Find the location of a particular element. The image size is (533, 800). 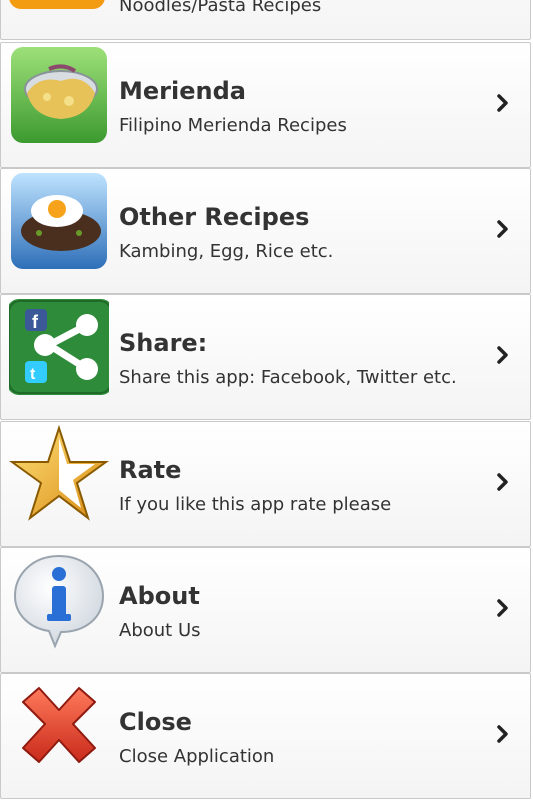

menu-item-title: Close is located at coordinates (155, 722).